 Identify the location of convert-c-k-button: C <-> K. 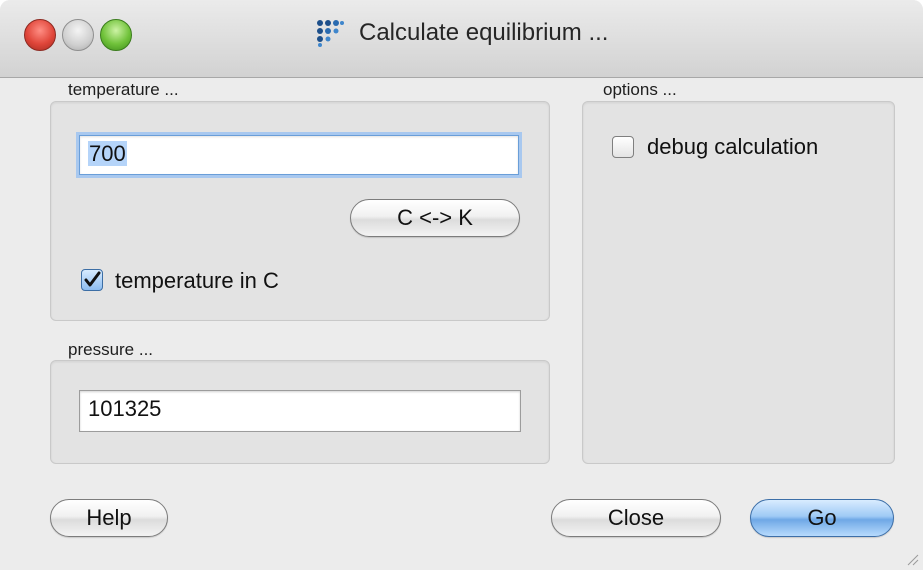
(435, 218).